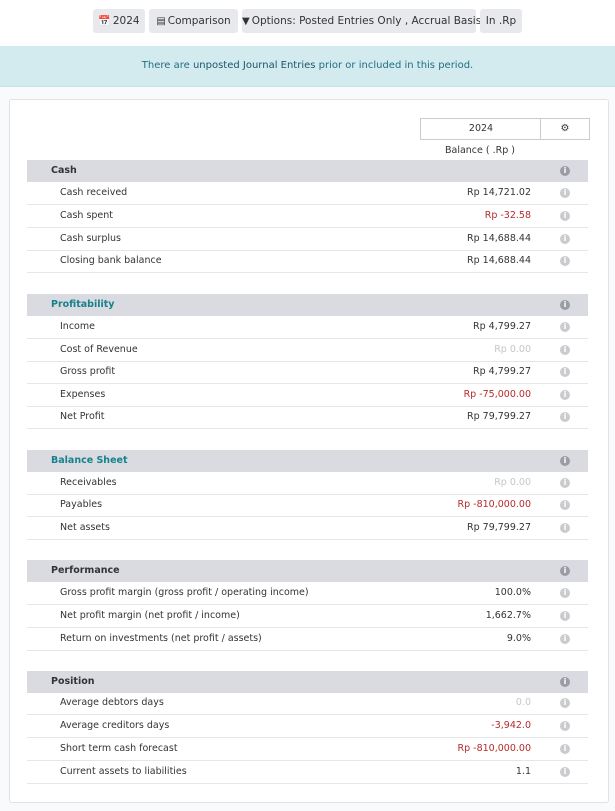  What do you see at coordinates (307, 327) in the screenshot?
I see `table-row: Income Rp 4,799.27 i` at bounding box center [307, 327].